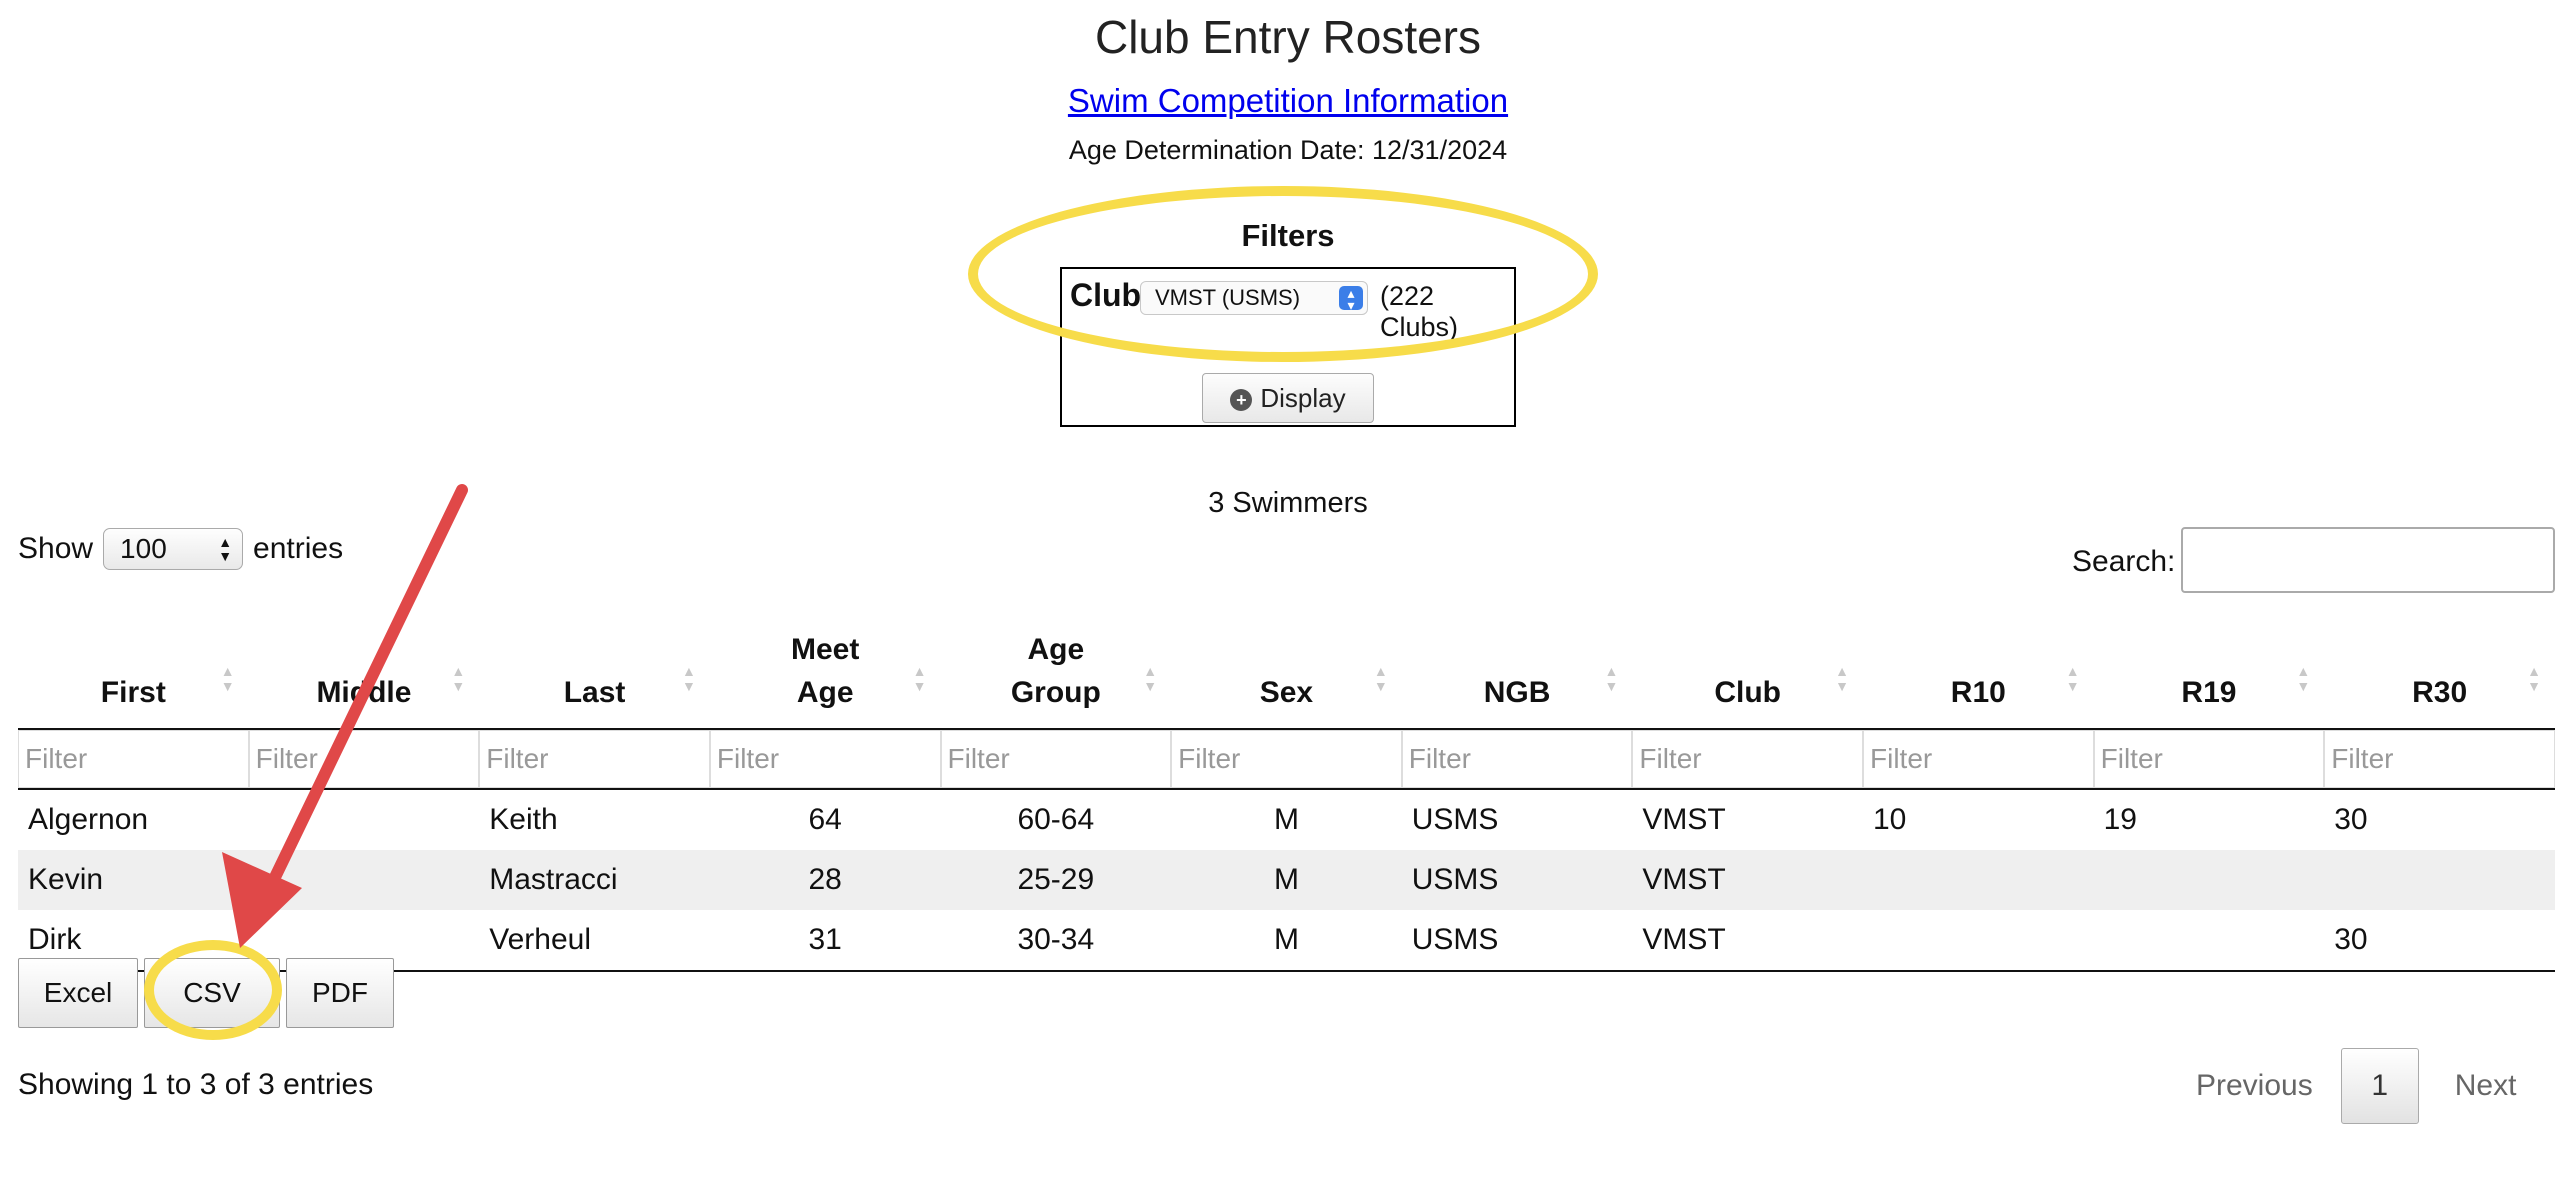 This screenshot has height=1178, width=2576. What do you see at coordinates (1303, 398) in the screenshot?
I see `display-button-label: Display` at bounding box center [1303, 398].